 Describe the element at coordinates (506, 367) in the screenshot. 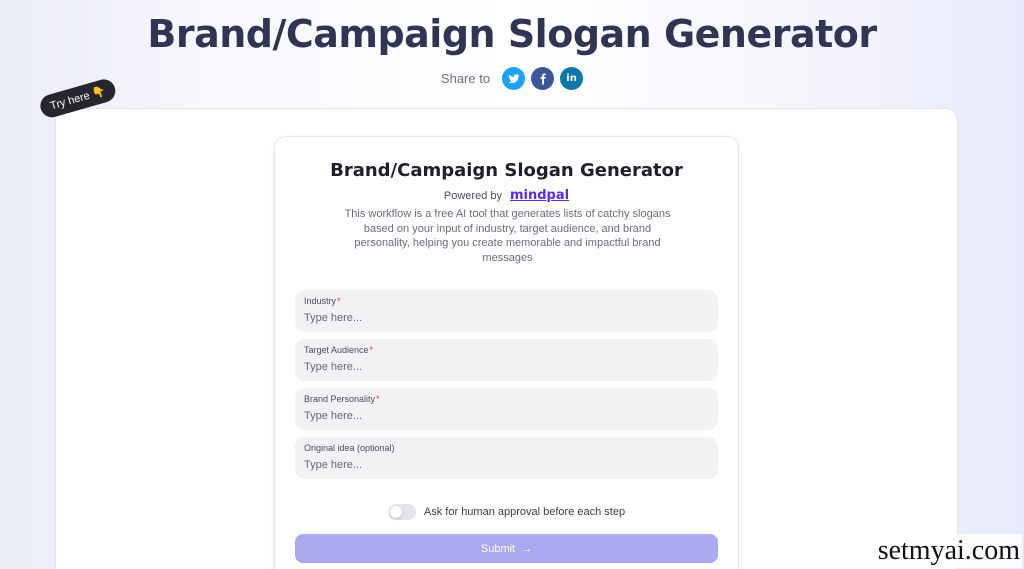

I see `target-audience-input` at that location.